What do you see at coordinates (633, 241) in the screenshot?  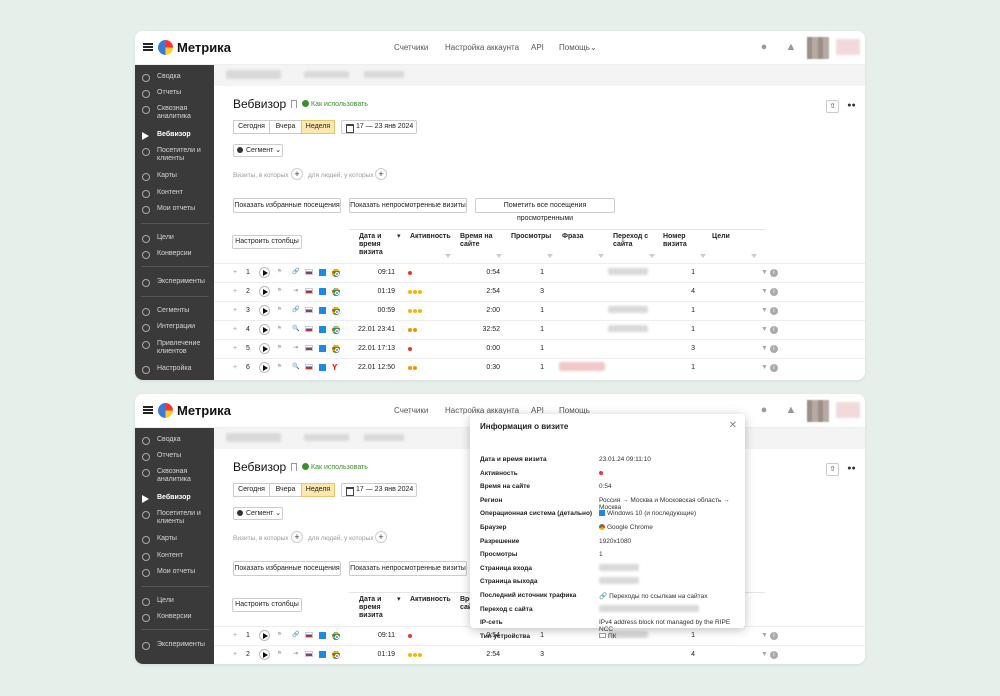 I see `col-referrer: Переход с сайта` at bounding box center [633, 241].